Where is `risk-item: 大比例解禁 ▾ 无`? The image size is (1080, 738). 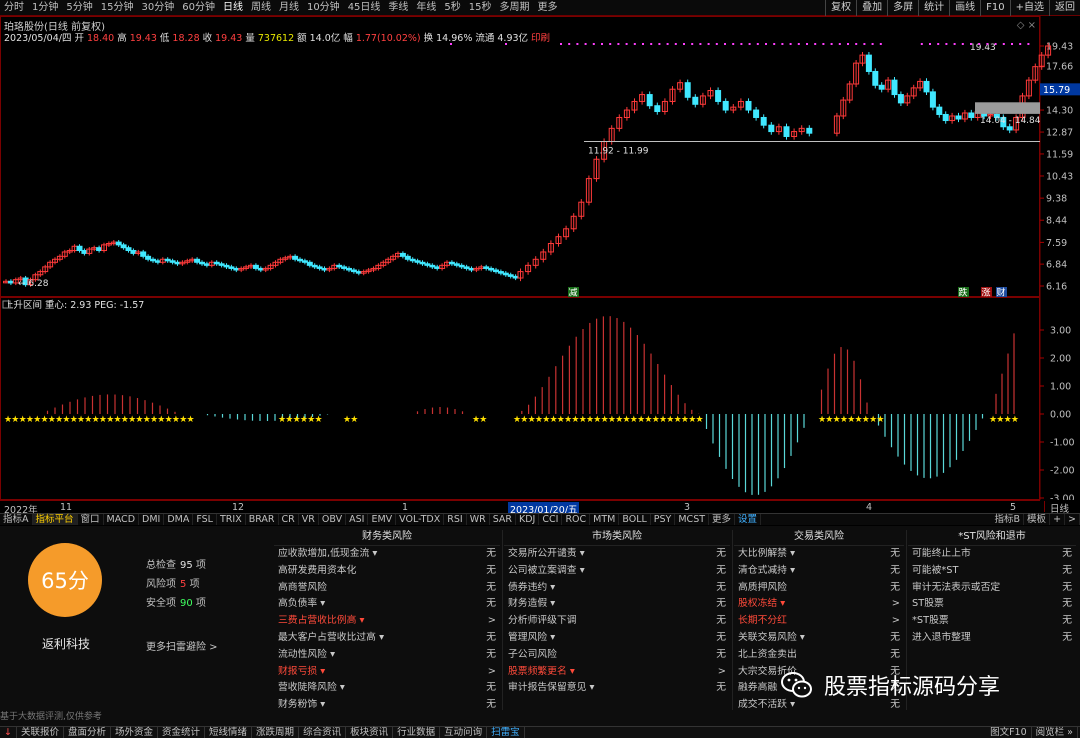
risk-item: 大比例解禁 ▾ 无 is located at coordinates (819, 554).